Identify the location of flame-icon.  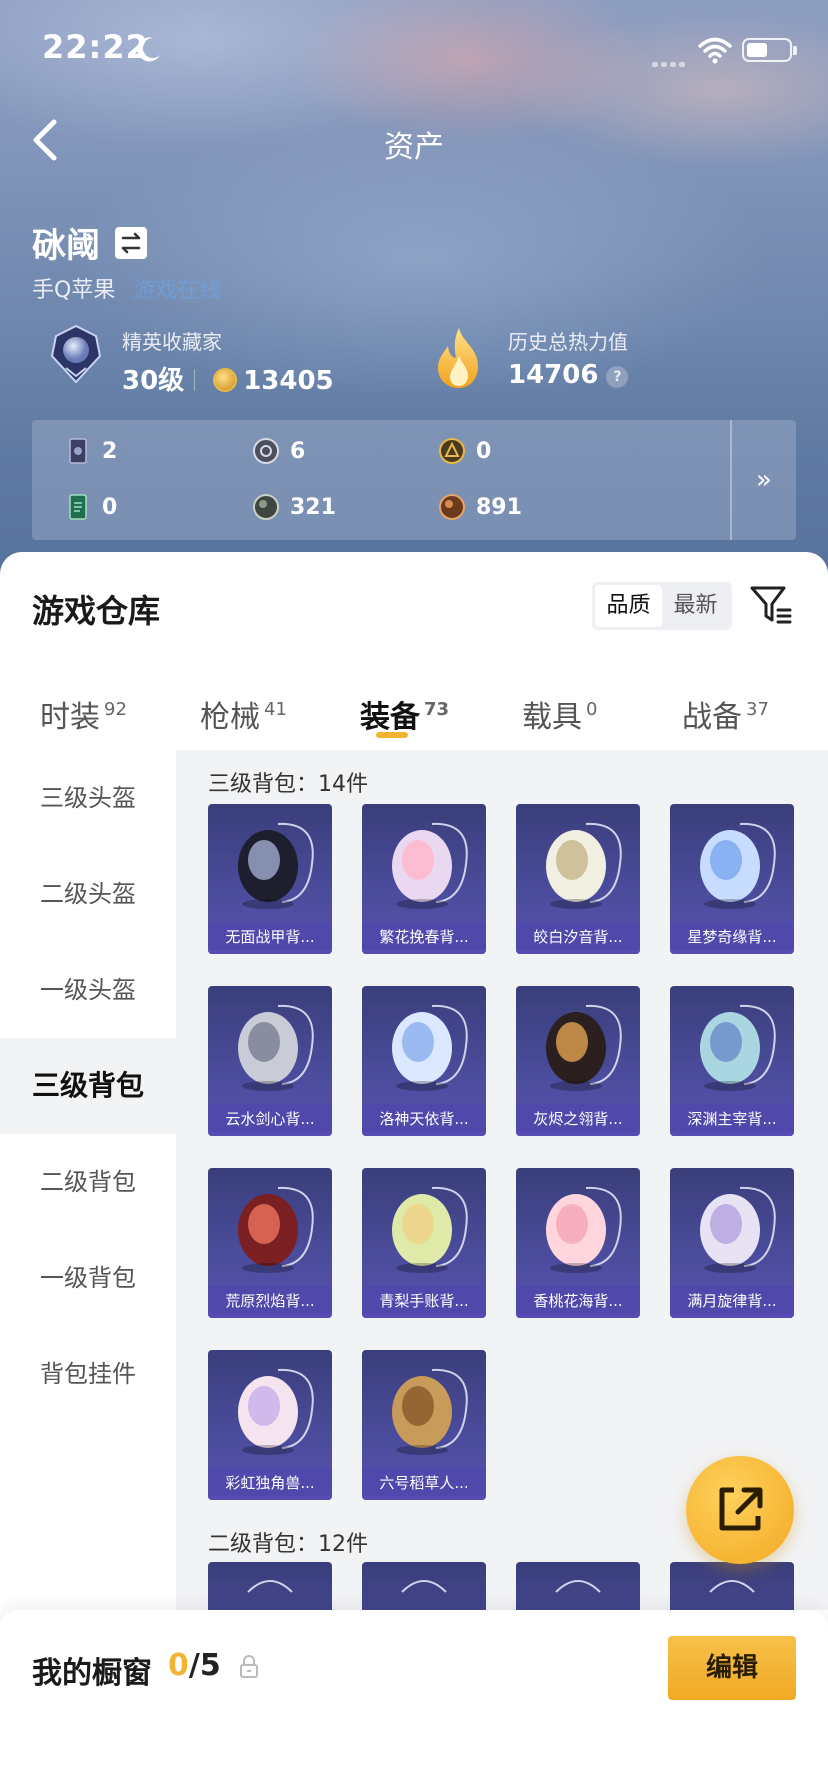
(458, 358).